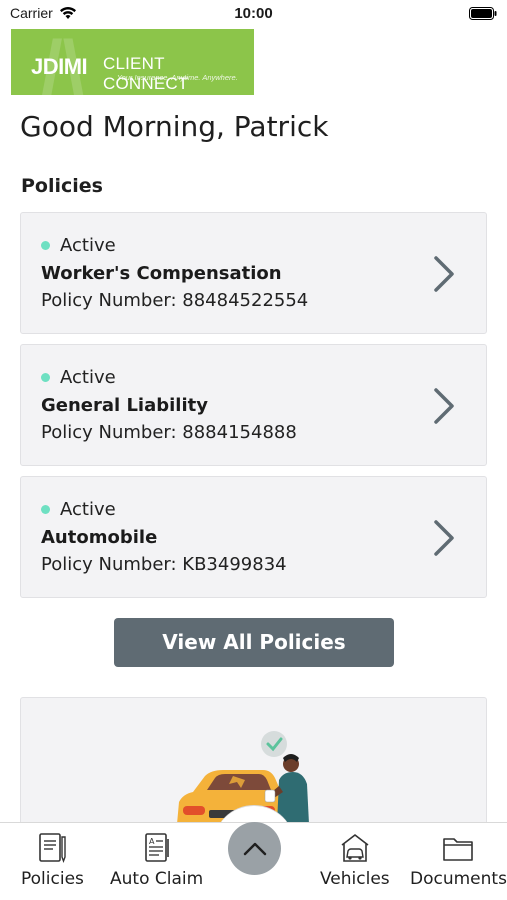 The width and height of the screenshot is (507, 900). I want to click on policy-number: Policy Number: 88484522554, so click(175, 300).